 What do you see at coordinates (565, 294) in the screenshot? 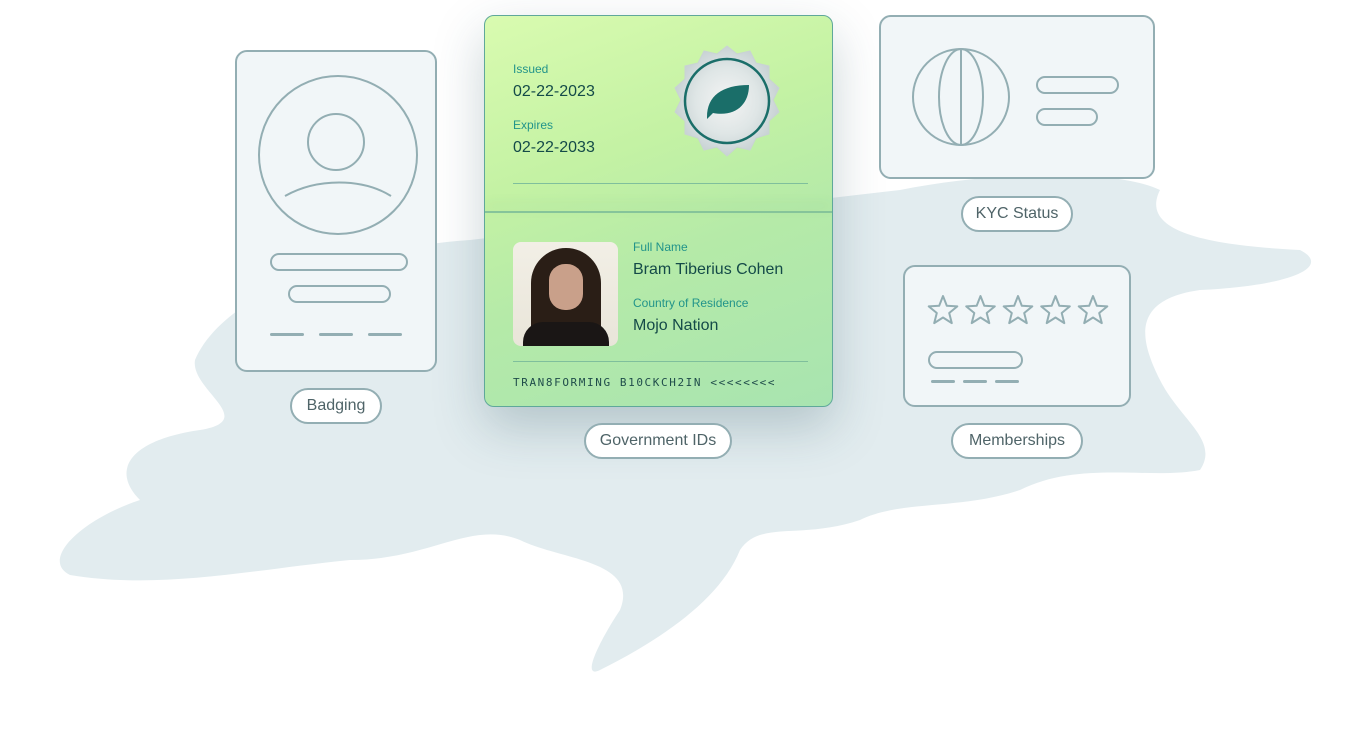
I see `id-photo` at bounding box center [565, 294].